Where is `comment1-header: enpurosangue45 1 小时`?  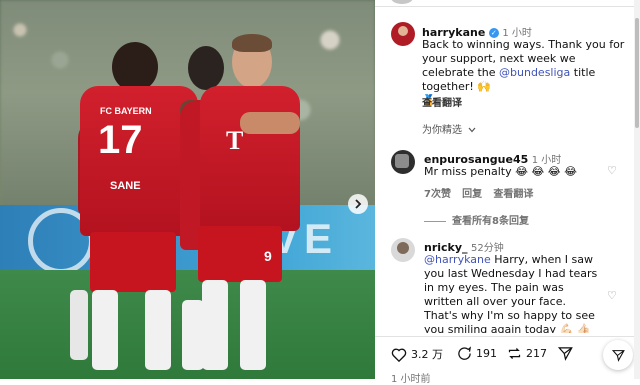
comment1-header: enpurosangue45 1 小时 is located at coordinates (492, 158).